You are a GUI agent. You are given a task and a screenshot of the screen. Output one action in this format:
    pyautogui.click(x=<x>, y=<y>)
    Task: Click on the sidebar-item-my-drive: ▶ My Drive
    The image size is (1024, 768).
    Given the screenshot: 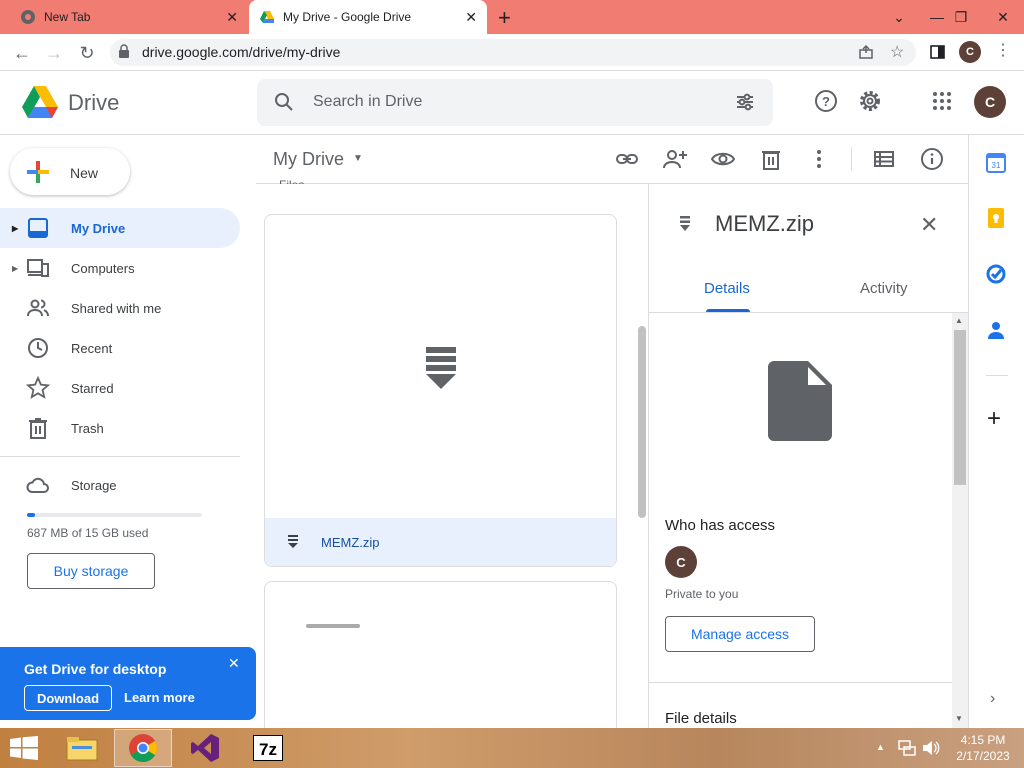 What is the action you would take?
    pyautogui.click(x=120, y=228)
    